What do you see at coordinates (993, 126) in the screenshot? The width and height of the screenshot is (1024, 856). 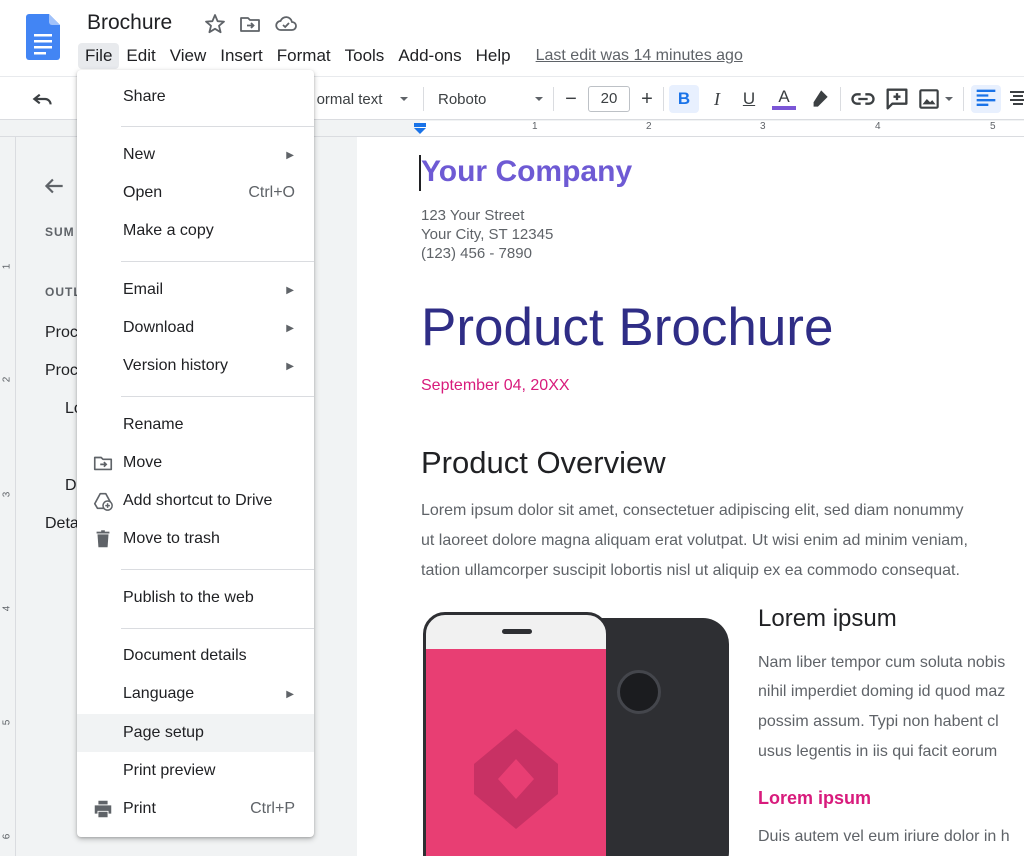 I see `ruler-number: 5` at bounding box center [993, 126].